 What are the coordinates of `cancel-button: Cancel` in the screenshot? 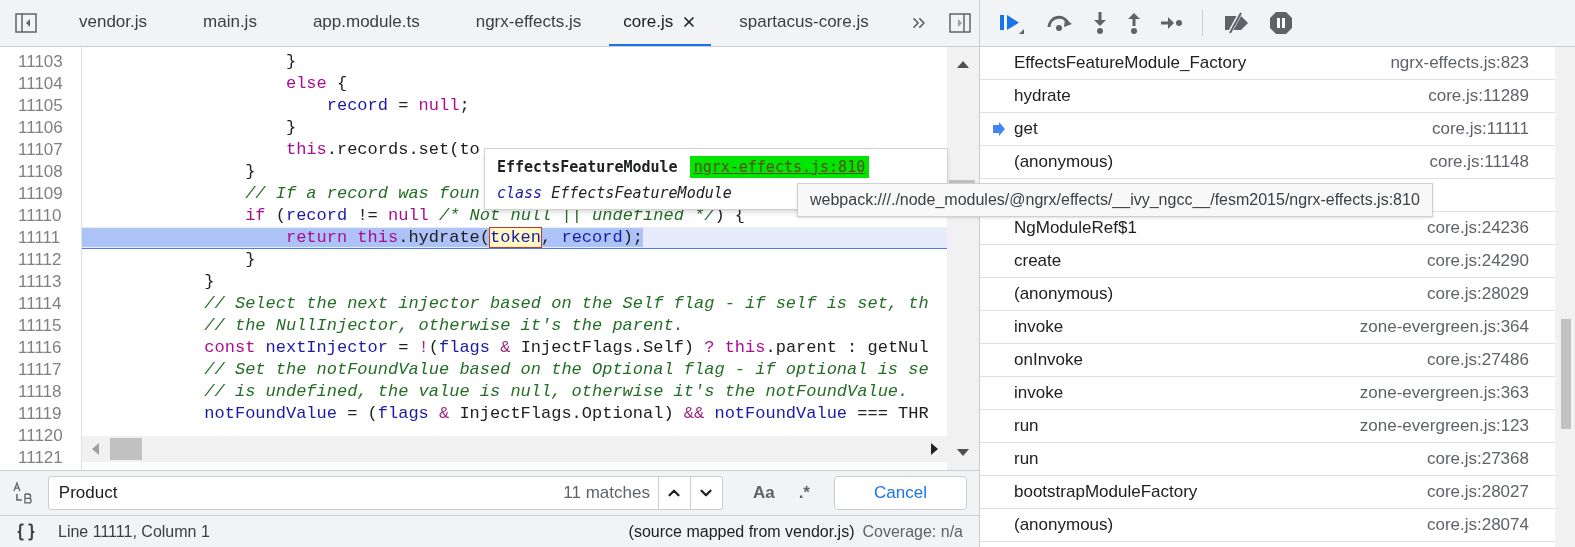 It's located at (900, 493).